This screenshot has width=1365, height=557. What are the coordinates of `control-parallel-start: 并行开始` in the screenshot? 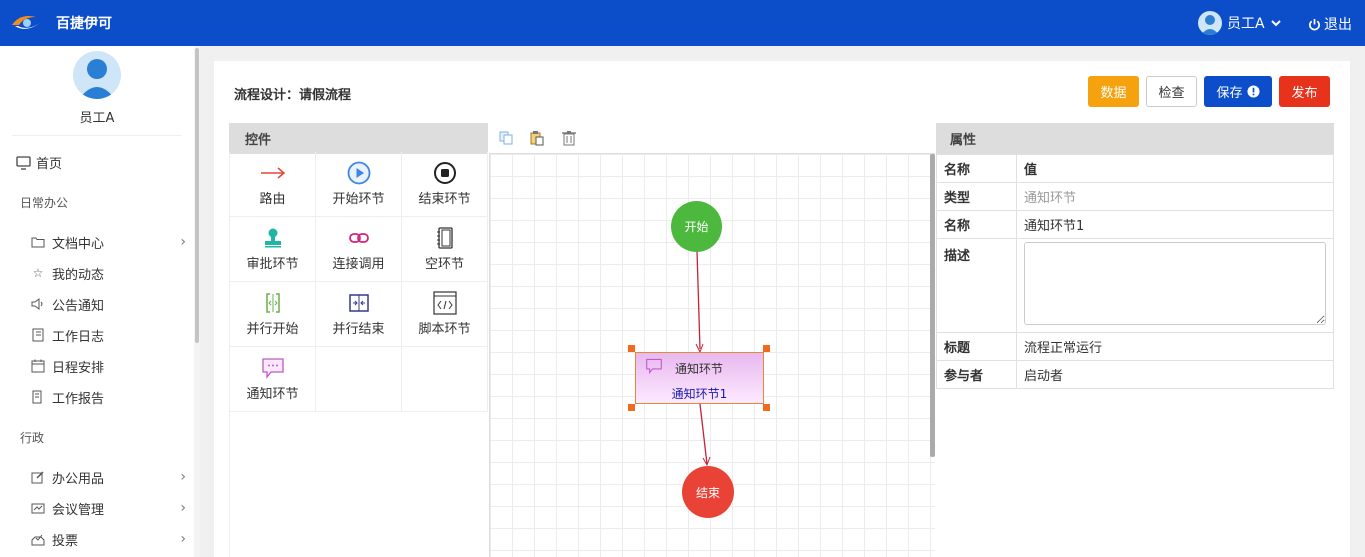 It's located at (273, 314).